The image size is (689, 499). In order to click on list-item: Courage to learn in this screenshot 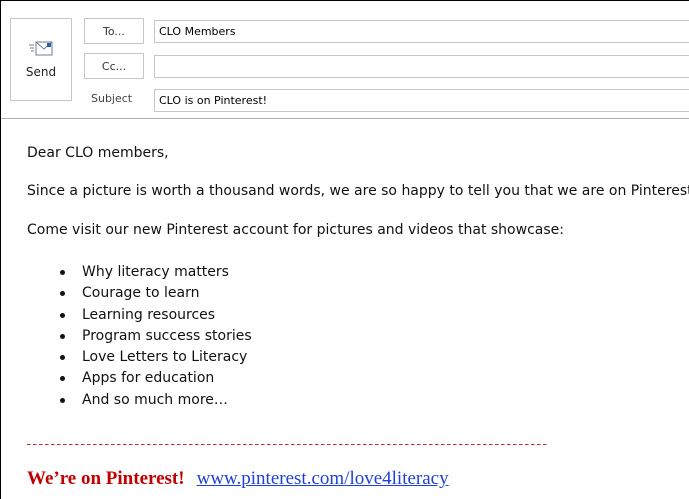, I will do `click(153, 293)`.